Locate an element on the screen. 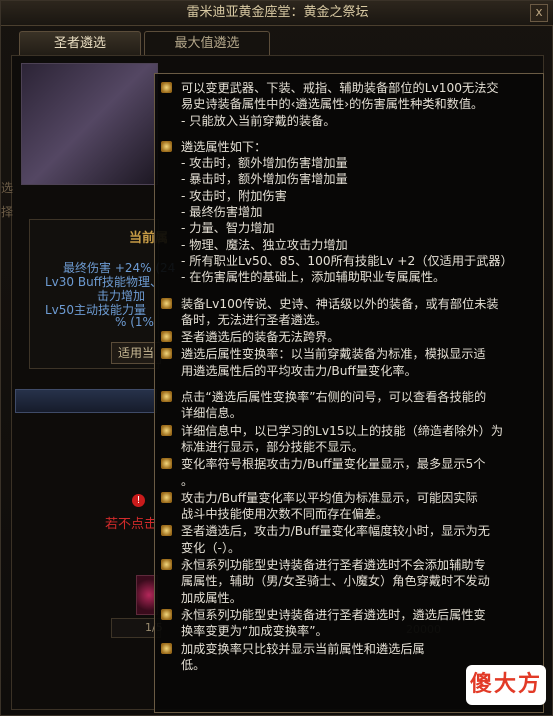 The height and width of the screenshot is (716, 553). tab-saint-selection: 圣者遴选 is located at coordinates (80, 43).